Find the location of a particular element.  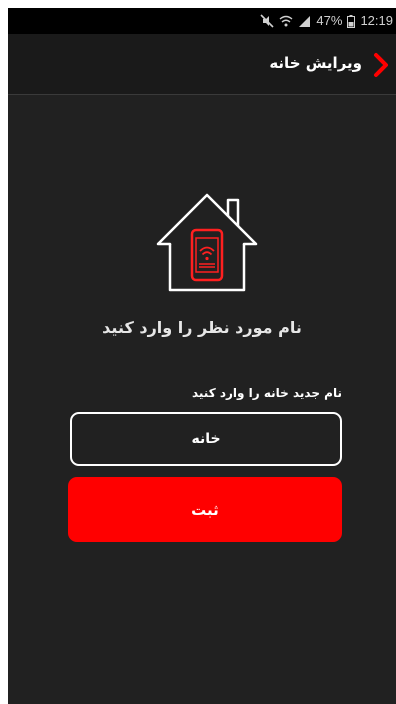

battery-icon is located at coordinates (351, 21).